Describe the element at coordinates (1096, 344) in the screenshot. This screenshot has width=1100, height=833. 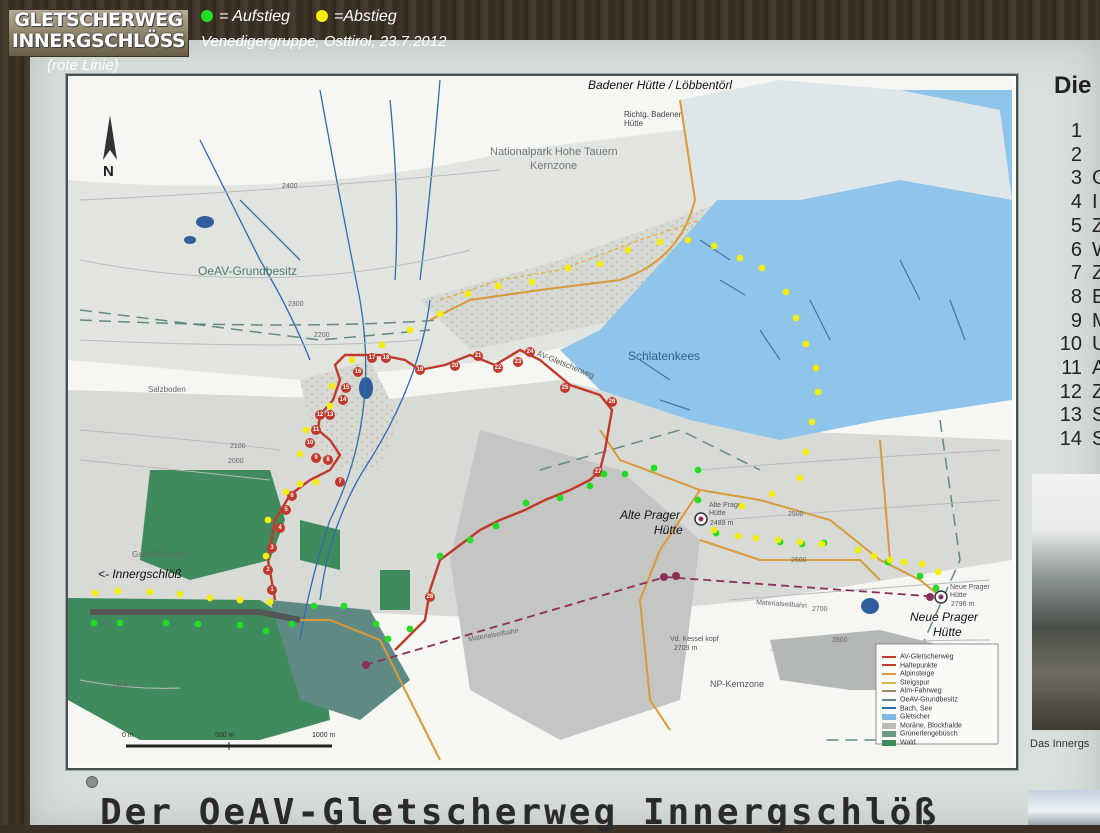
I see `side-list-initial: U` at that location.